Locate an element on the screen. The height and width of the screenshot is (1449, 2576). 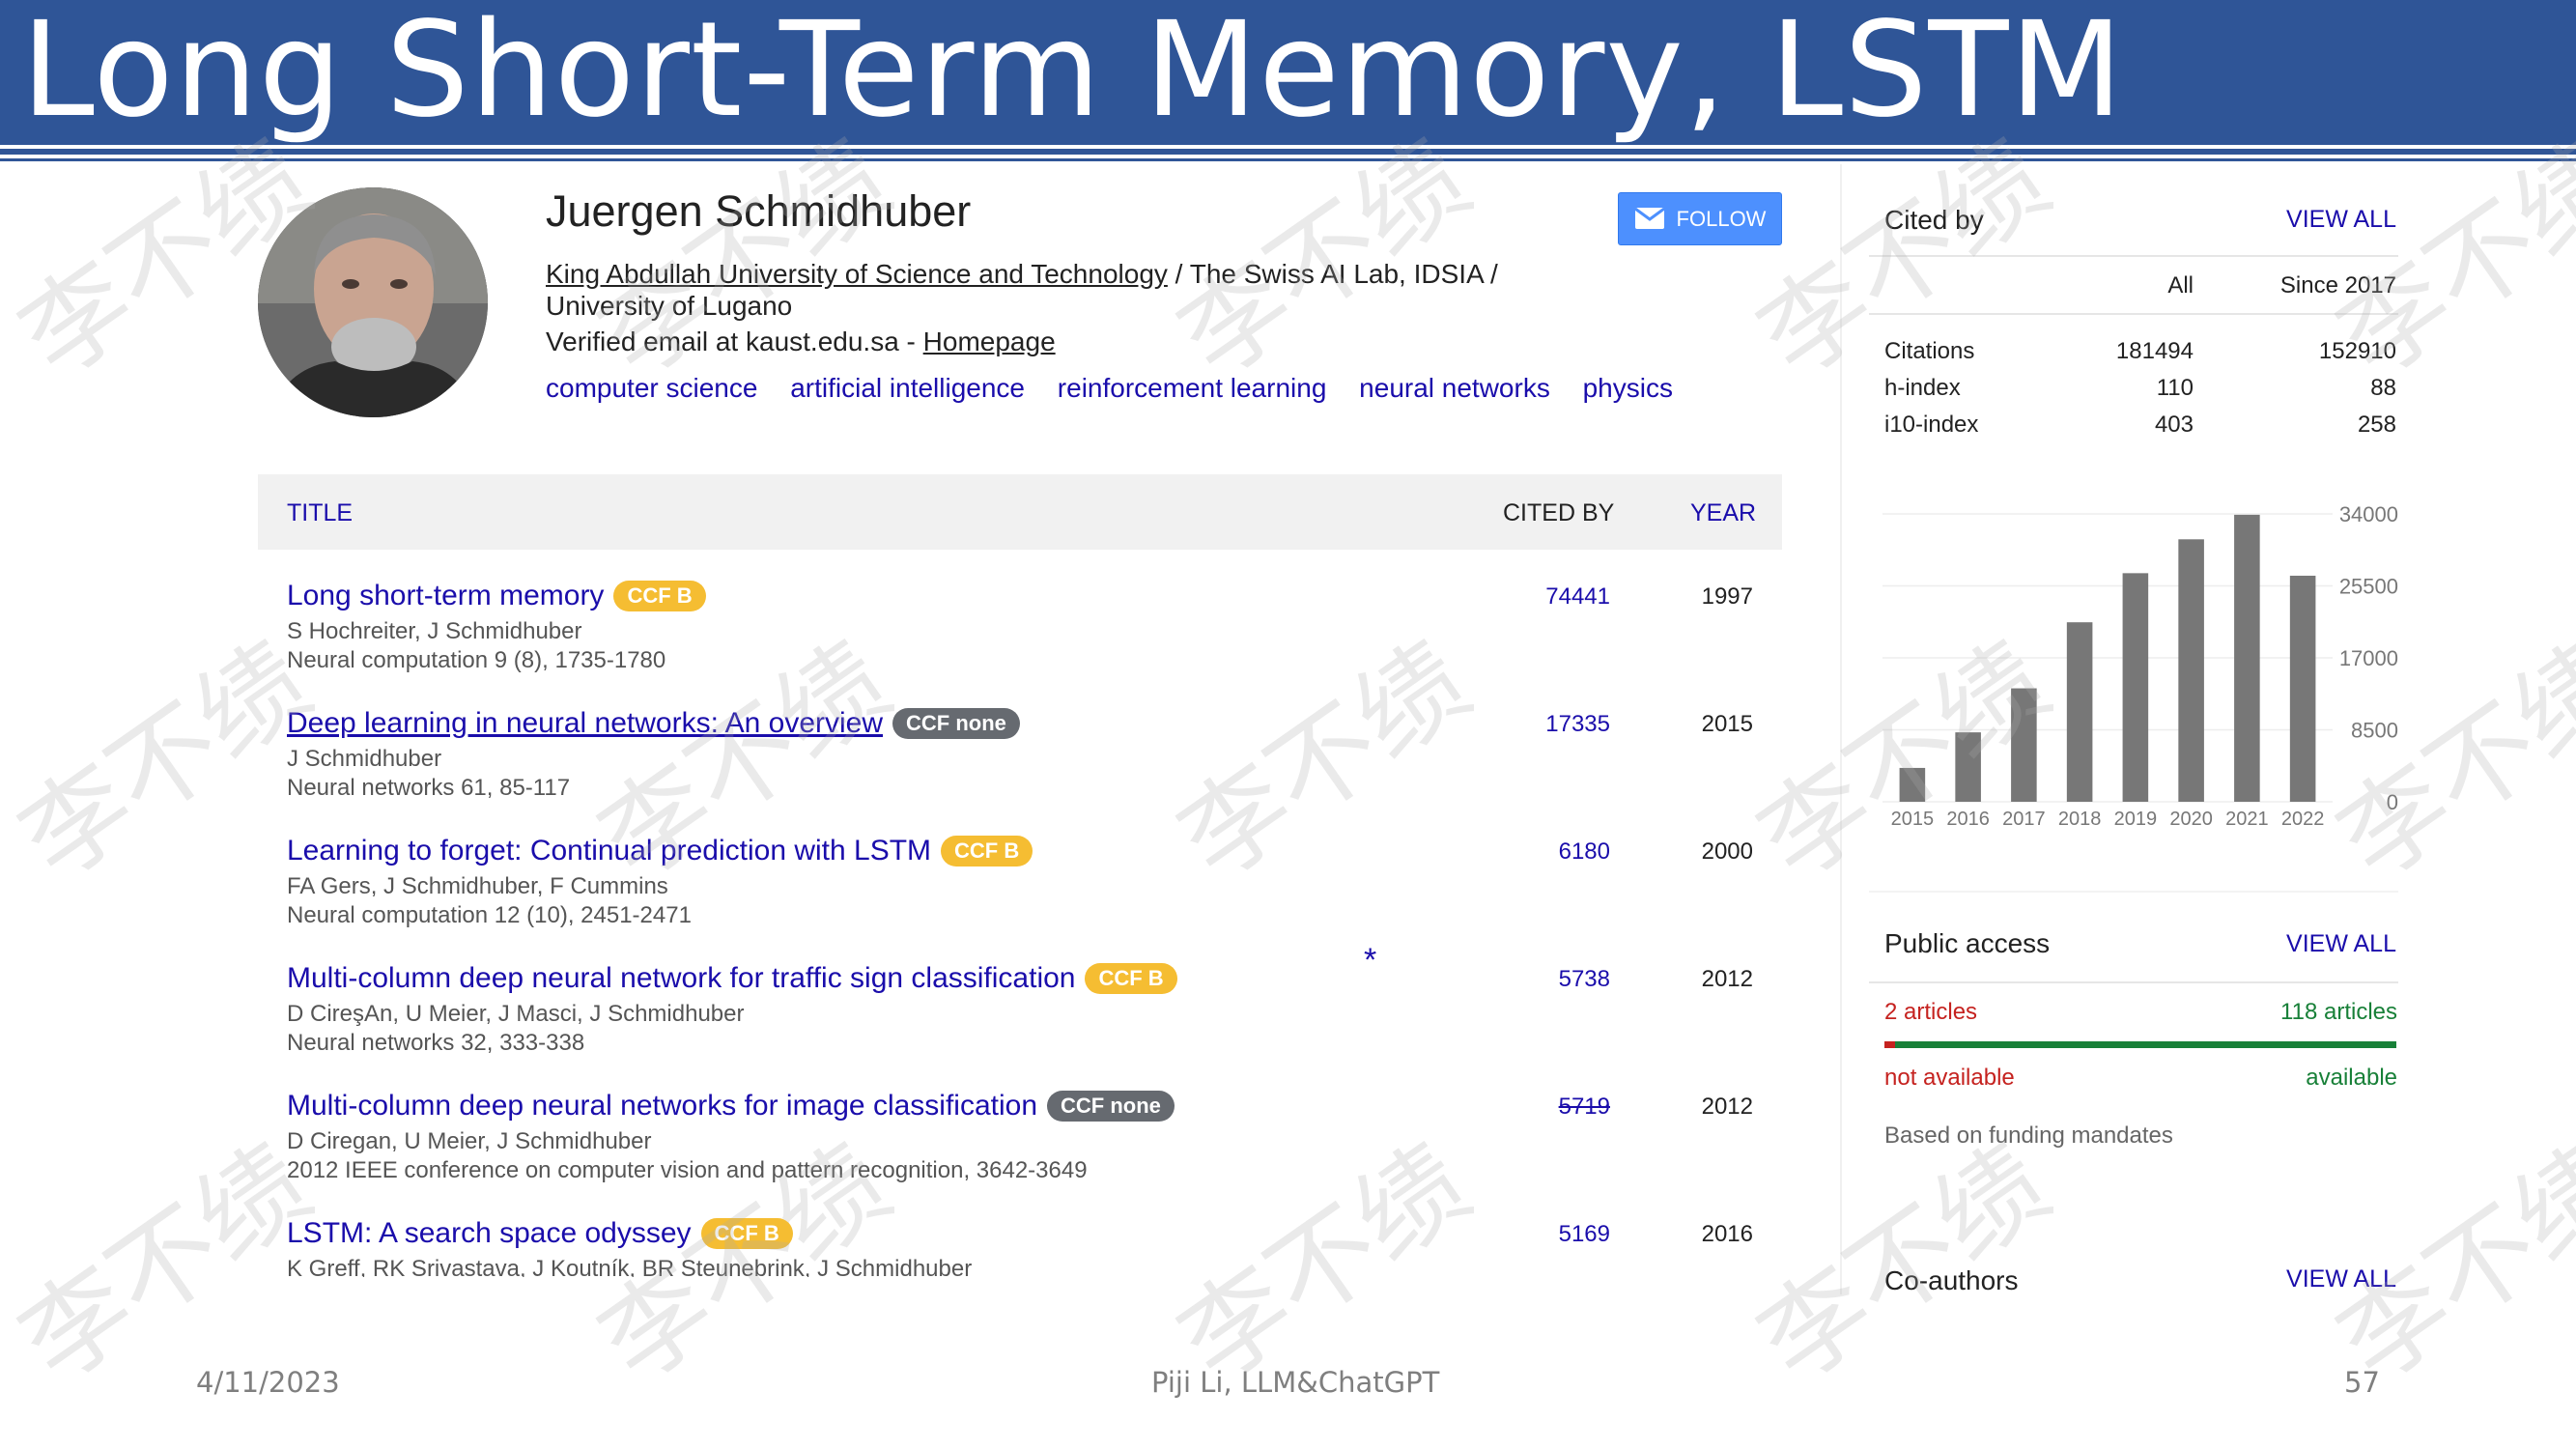
watermark: 李不绩 is located at coordinates (2446, 1264).